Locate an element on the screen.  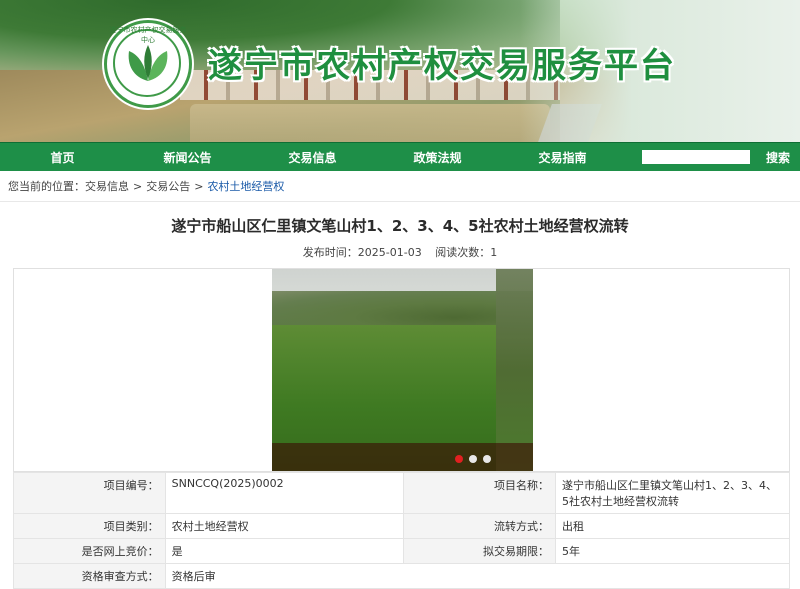
value-qualification-review: 资格后审 is located at coordinates (477, 576).